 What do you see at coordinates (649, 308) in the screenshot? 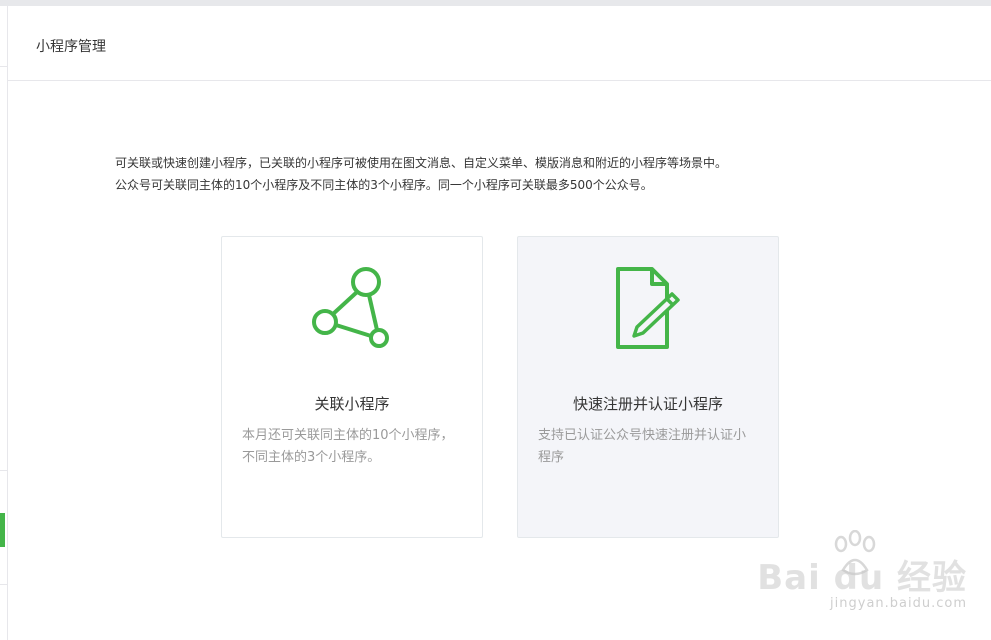
I see `document-edit-icon` at bounding box center [649, 308].